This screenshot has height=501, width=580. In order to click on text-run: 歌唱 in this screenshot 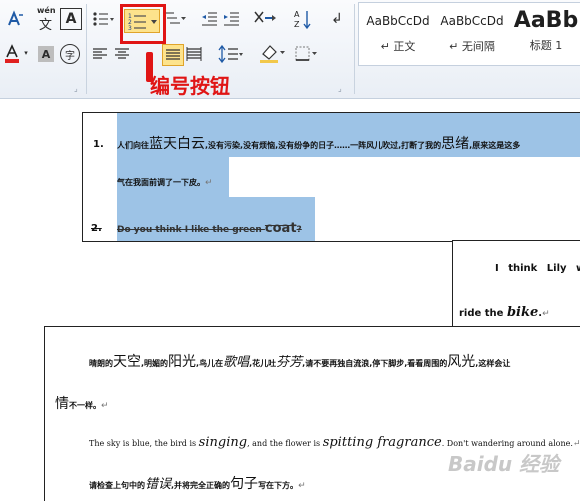, I will do `click(236, 362)`.